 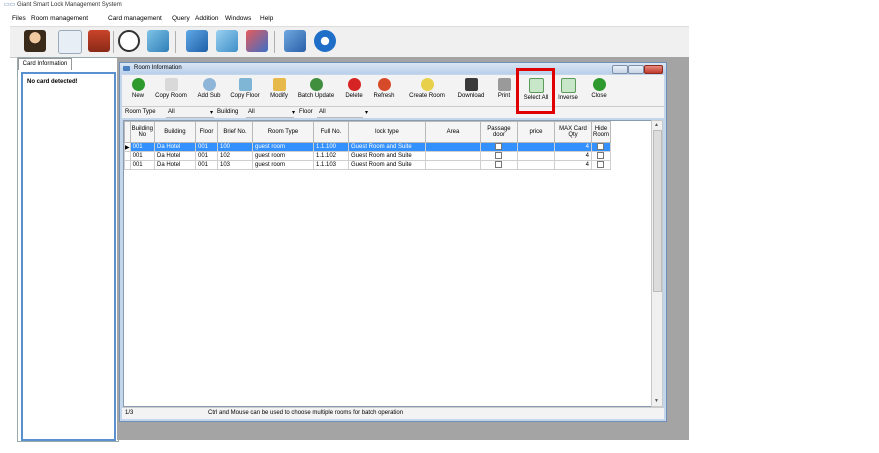 I want to click on add-sub-button: Add Sub, so click(x=209, y=90).